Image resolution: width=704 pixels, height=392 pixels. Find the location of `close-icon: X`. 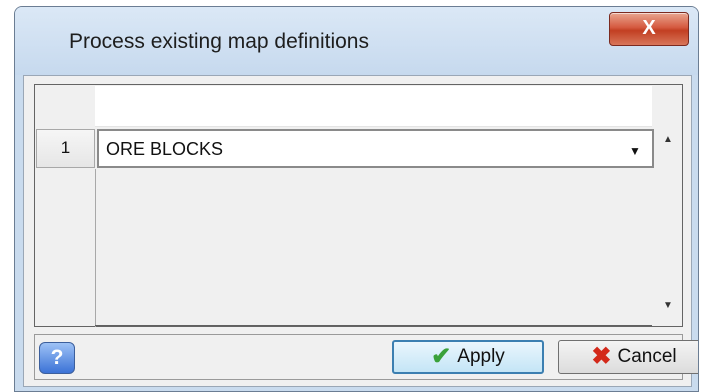

close-icon: X is located at coordinates (649, 28).